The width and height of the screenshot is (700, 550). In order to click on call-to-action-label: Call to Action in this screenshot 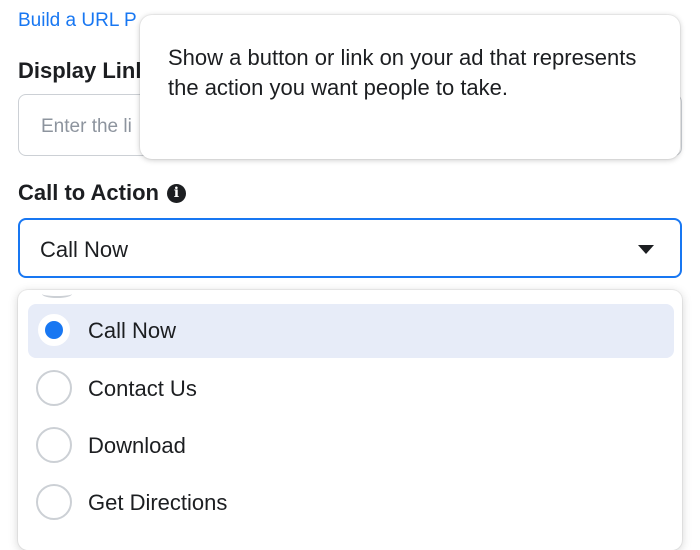, I will do `click(88, 192)`.